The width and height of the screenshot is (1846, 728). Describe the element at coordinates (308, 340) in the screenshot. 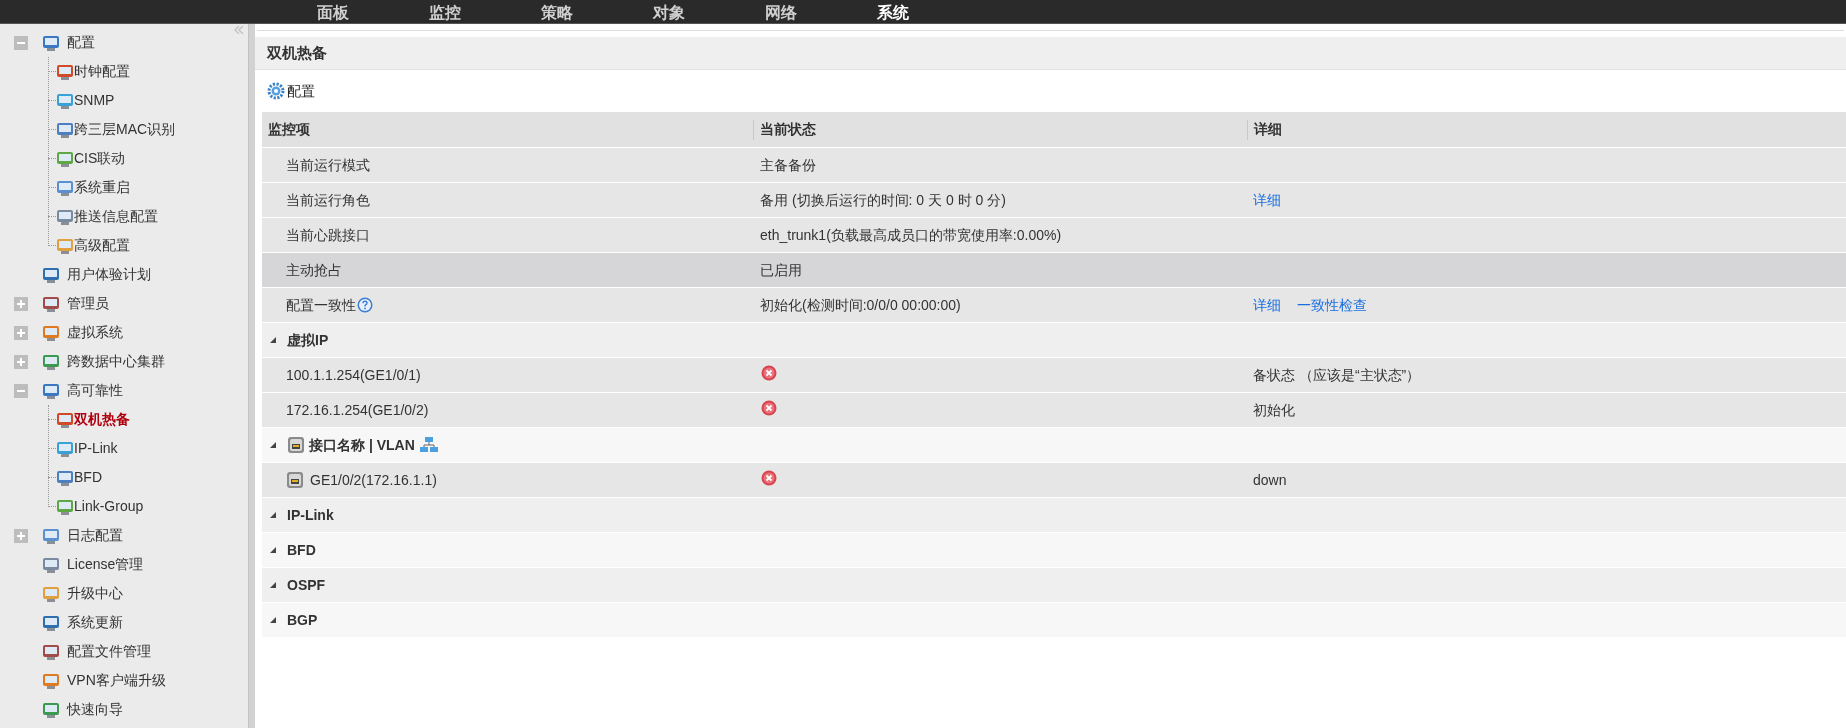

I see `section-title: 虚拟IP` at that location.